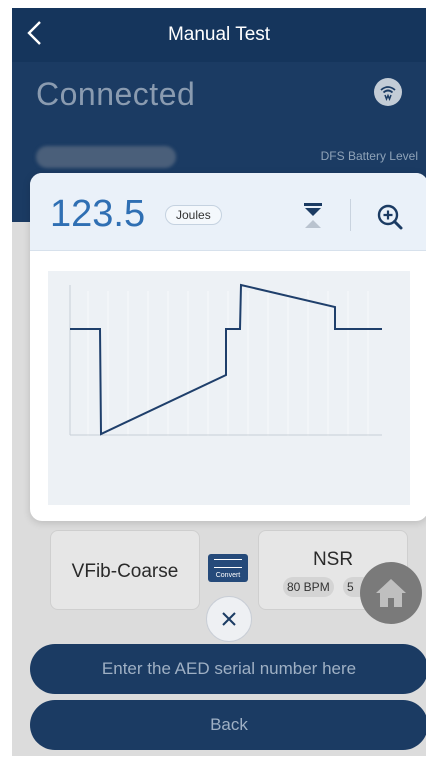  What do you see at coordinates (388, 92) in the screenshot?
I see `wireless-icon` at bounding box center [388, 92].